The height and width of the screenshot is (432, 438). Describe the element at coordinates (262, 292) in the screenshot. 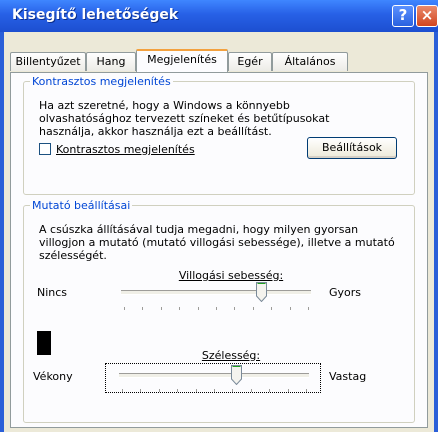

I see `blink-rate-slider-thumb` at that location.